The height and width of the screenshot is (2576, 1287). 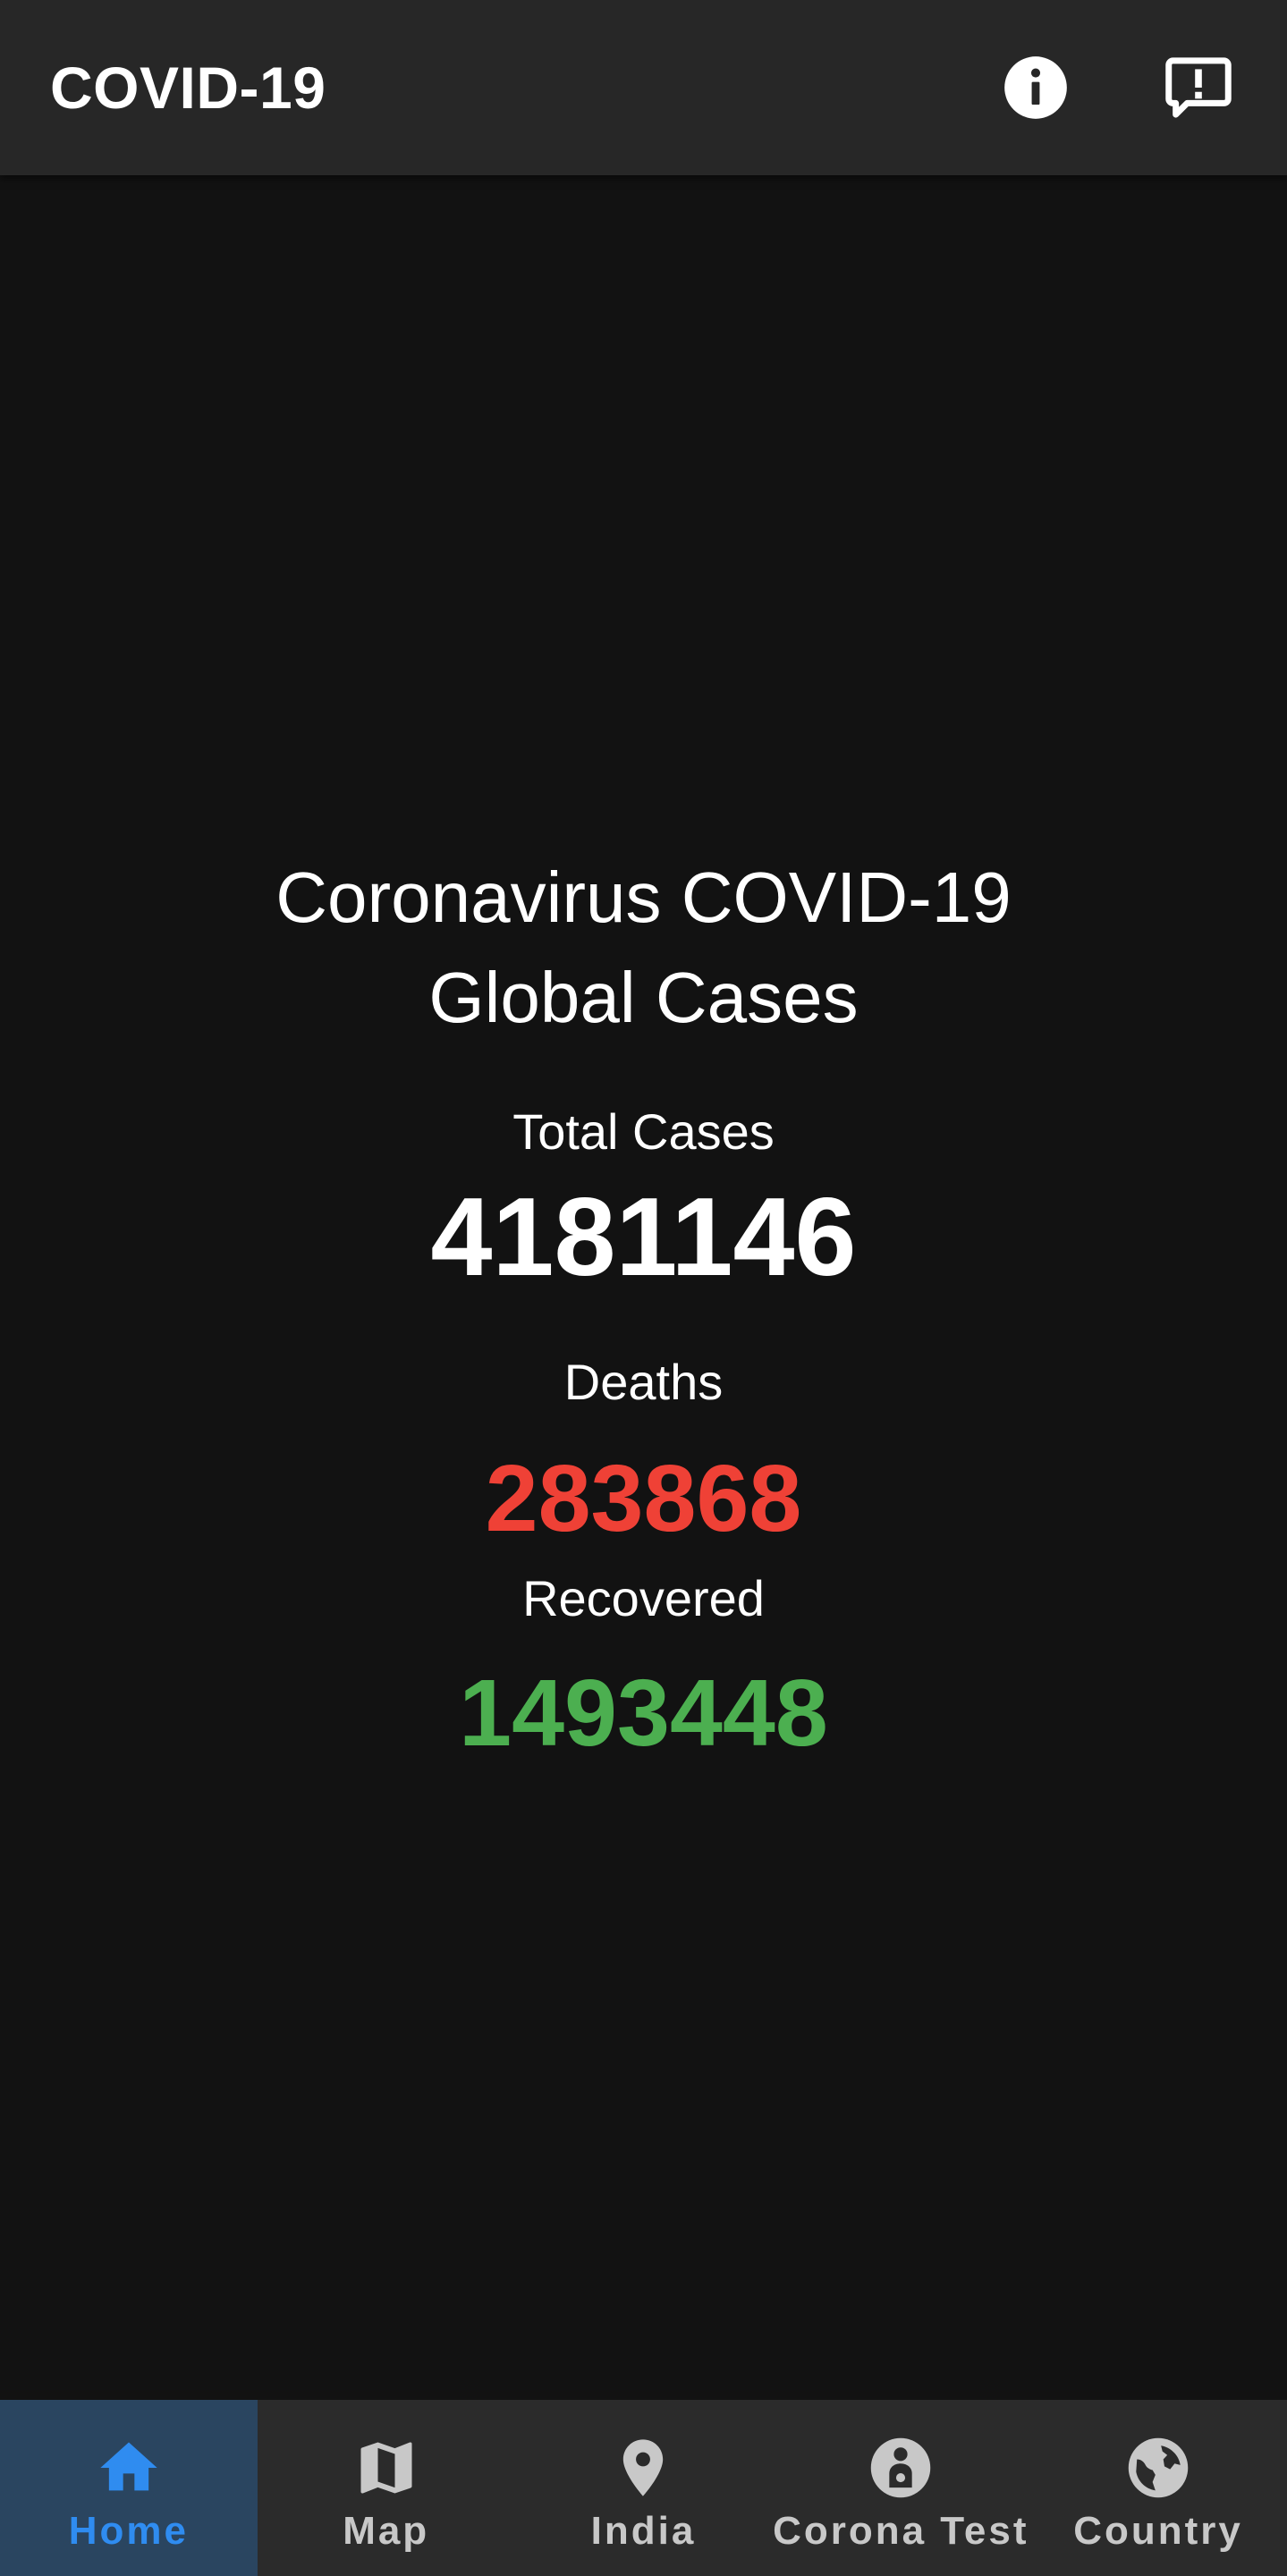 What do you see at coordinates (1158, 2468) in the screenshot?
I see `globe-icon` at bounding box center [1158, 2468].